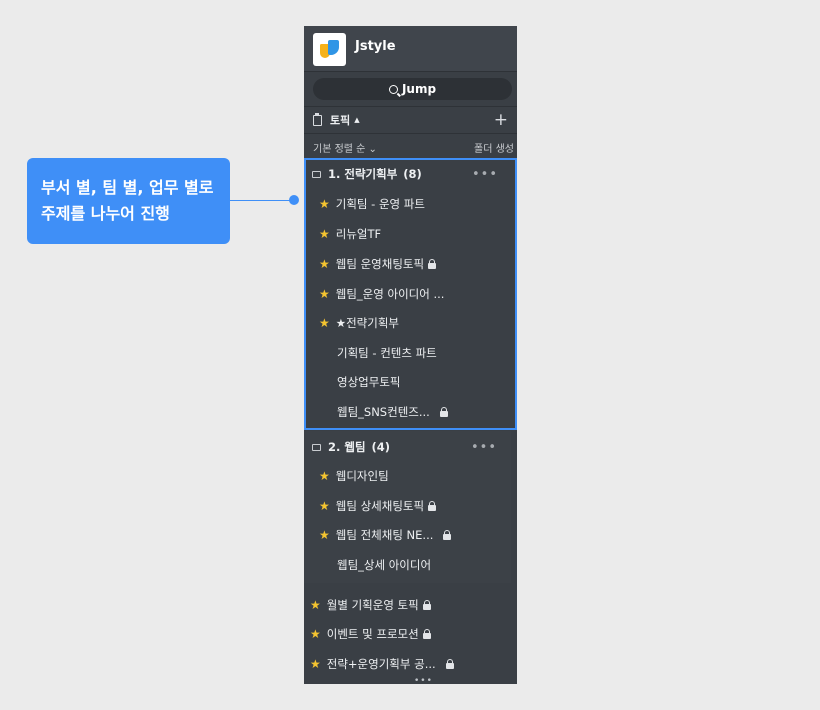 The image size is (820, 710). Describe the element at coordinates (410, 49) in the screenshot. I see `team-header: Jstyle` at that location.